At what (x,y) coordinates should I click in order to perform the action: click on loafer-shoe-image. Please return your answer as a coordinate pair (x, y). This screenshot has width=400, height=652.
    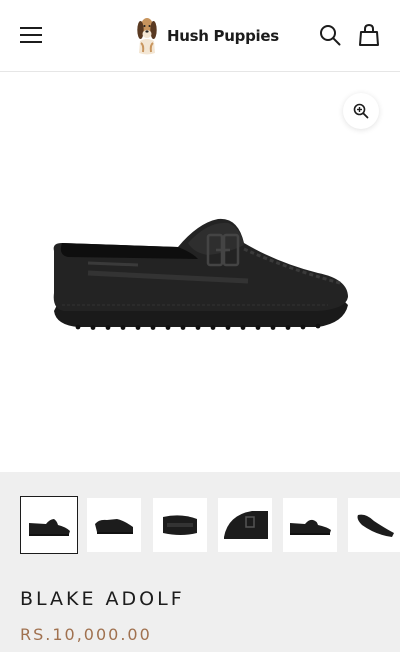
    Looking at the image, I should click on (201, 274).